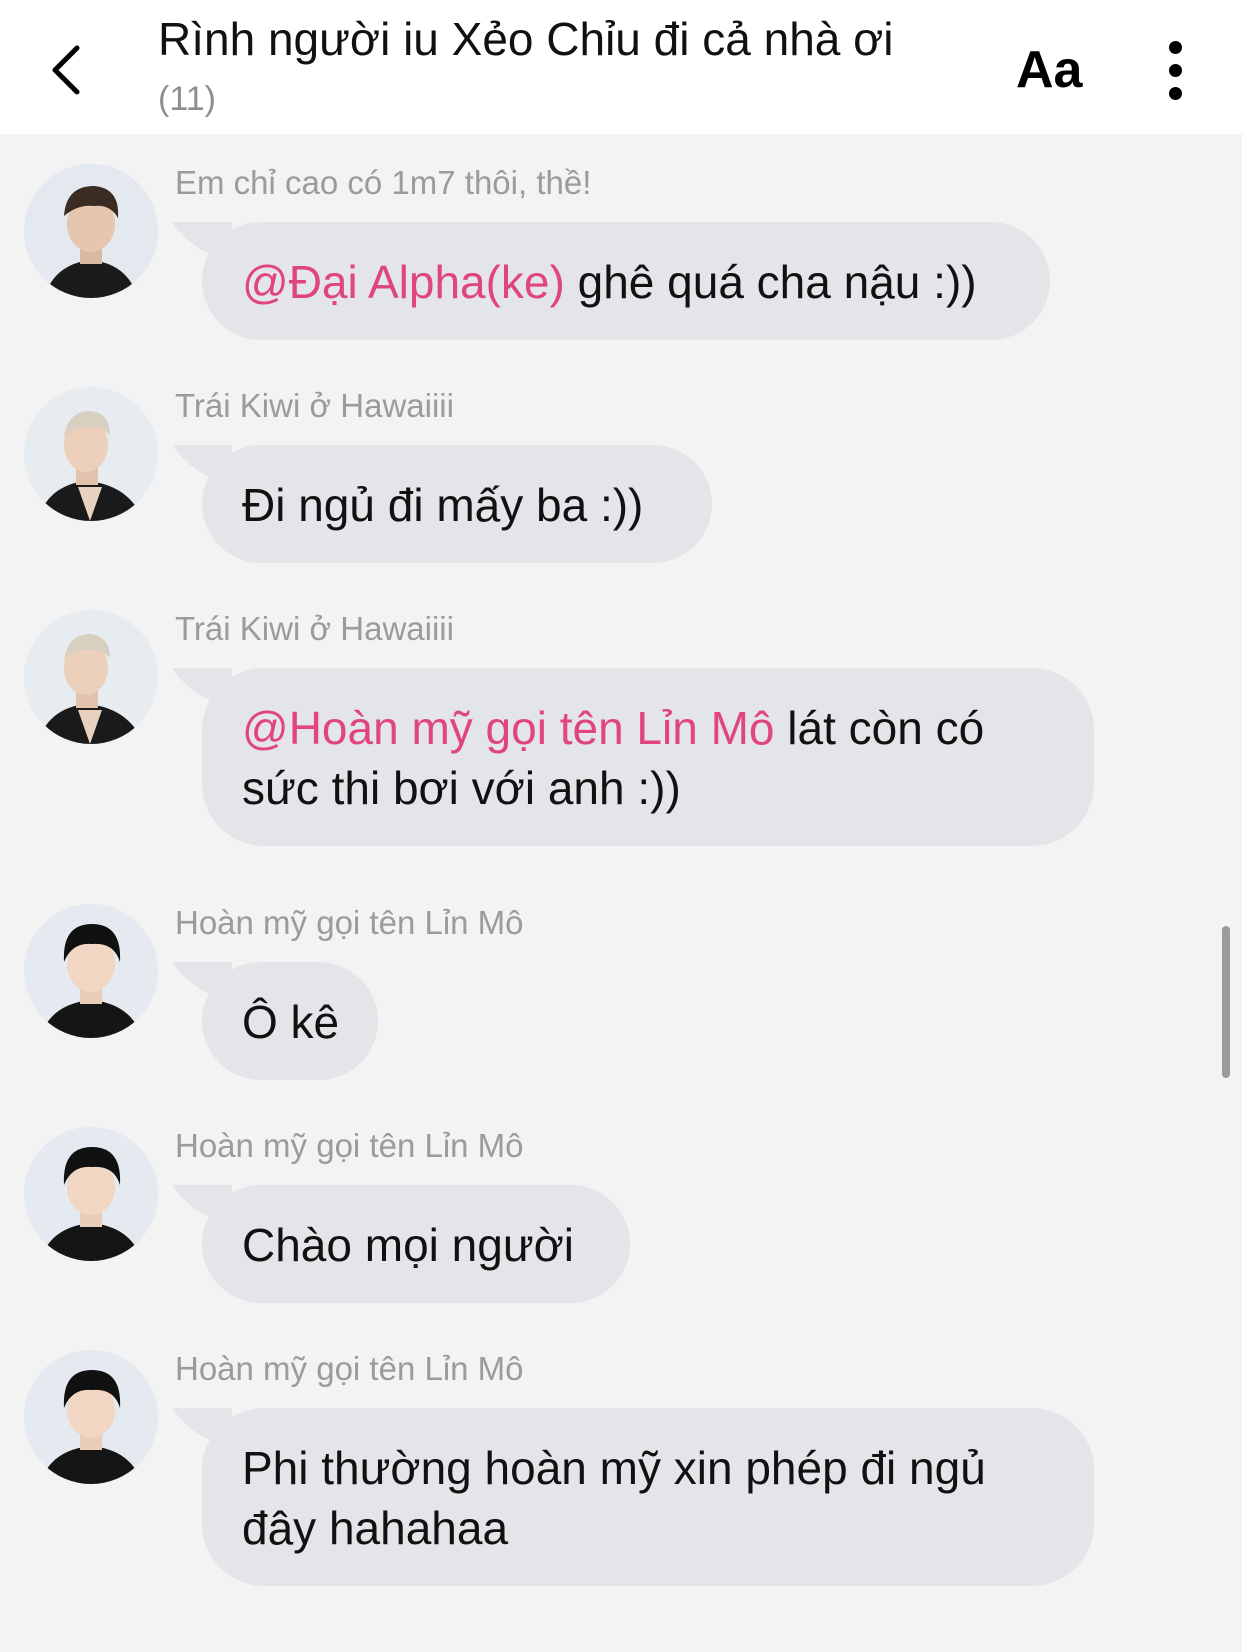 The image size is (1242, 1652). Describe the element at coordinates (1175, 47) in the screenshot. I see `more-vertical-icon` at that location.